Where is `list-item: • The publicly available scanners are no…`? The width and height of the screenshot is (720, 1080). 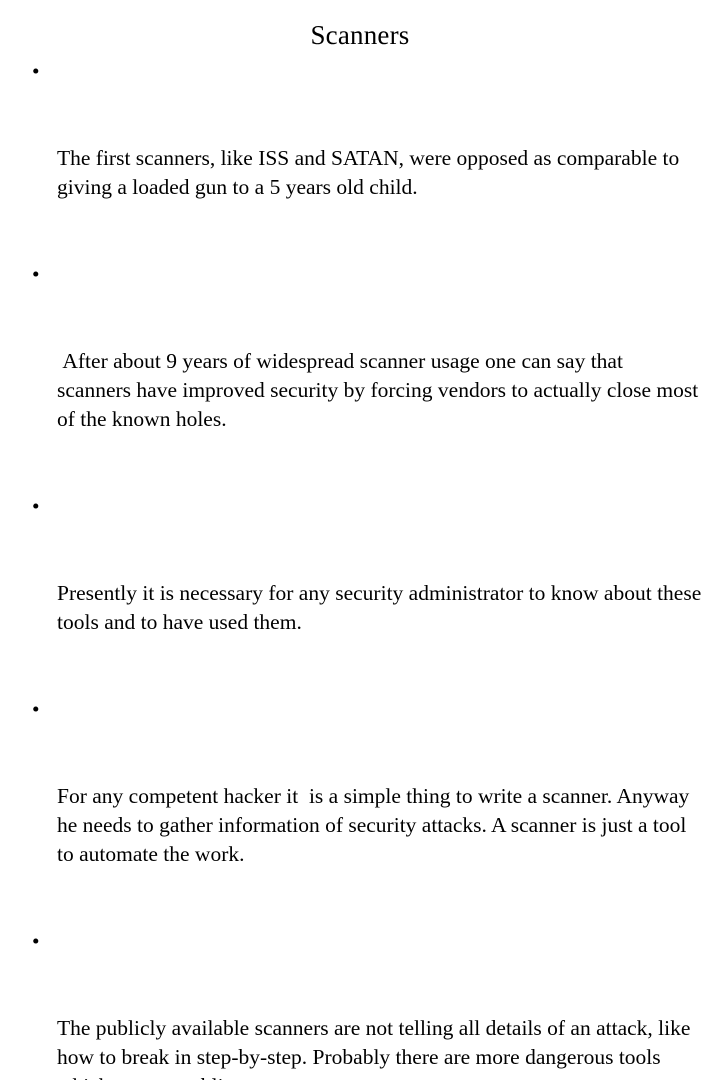 list-item: • The publicly available scanners are no… is located at coordinates (364, 1003).